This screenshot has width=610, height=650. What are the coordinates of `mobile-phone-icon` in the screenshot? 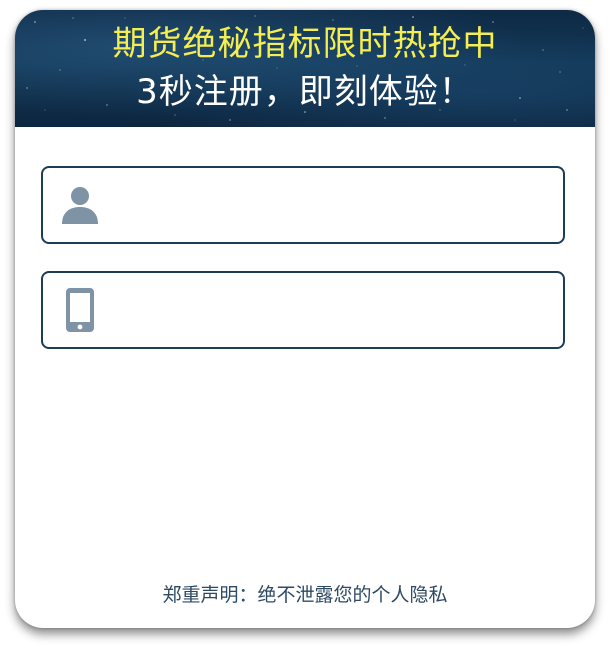 It's located at (80, 310).